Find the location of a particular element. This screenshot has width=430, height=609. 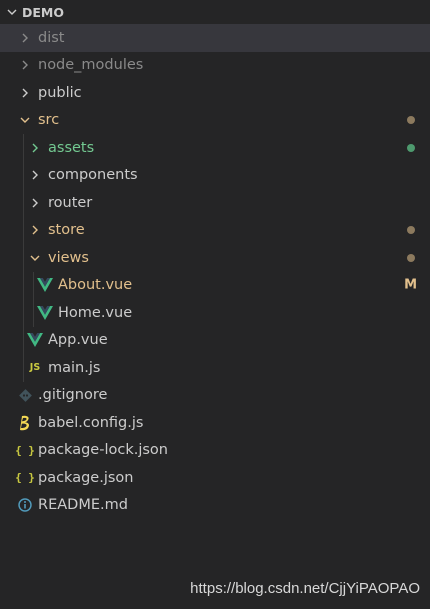

tree-item-store: store is located at coordinates (215, 230).